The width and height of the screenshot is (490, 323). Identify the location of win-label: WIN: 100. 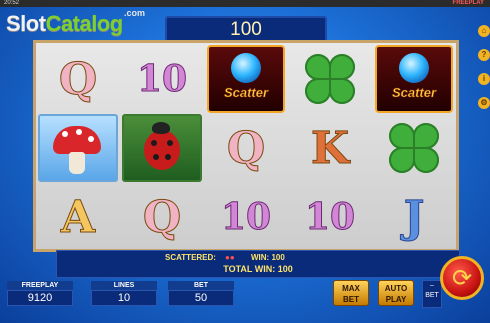
(268, 257).